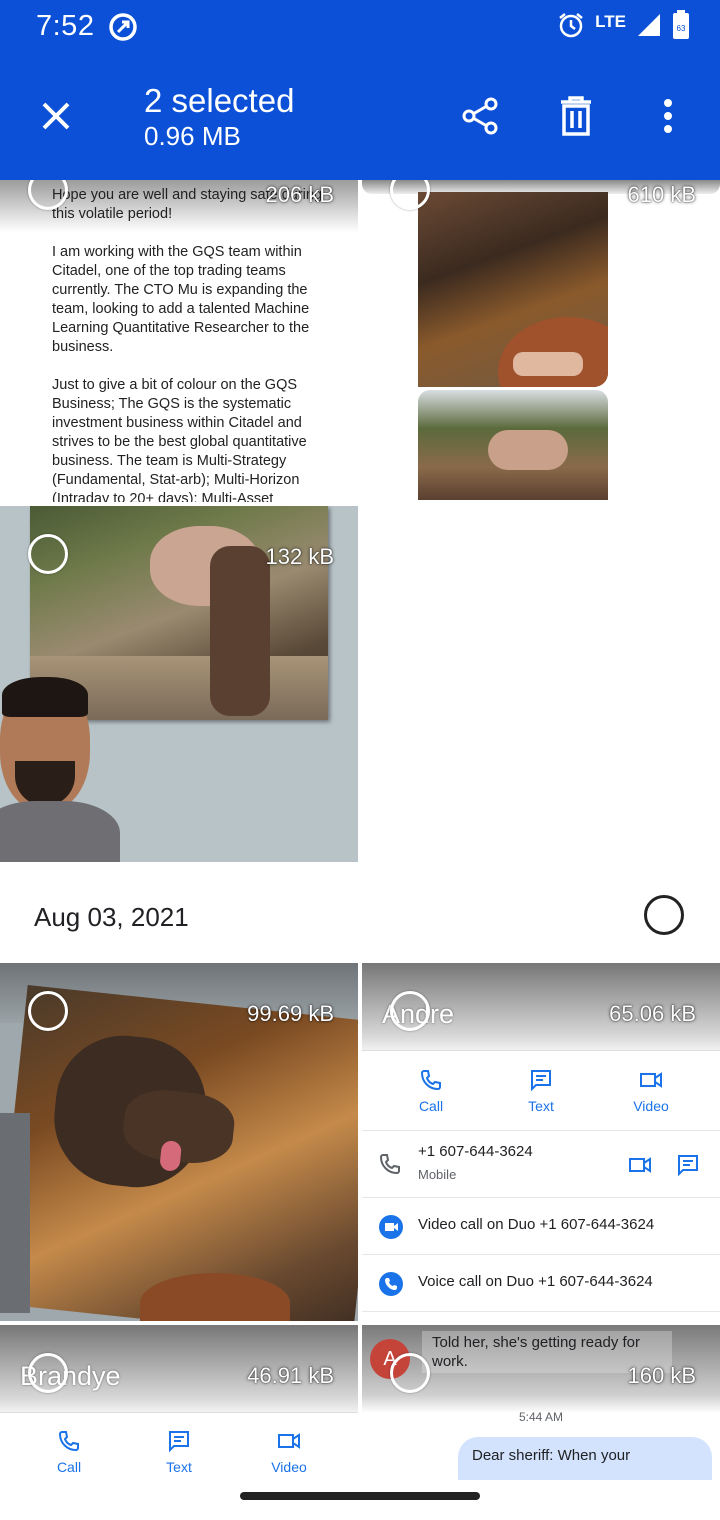 The image size is (720, 1520). I want to click on app-notification-icon, so click(123, 29).